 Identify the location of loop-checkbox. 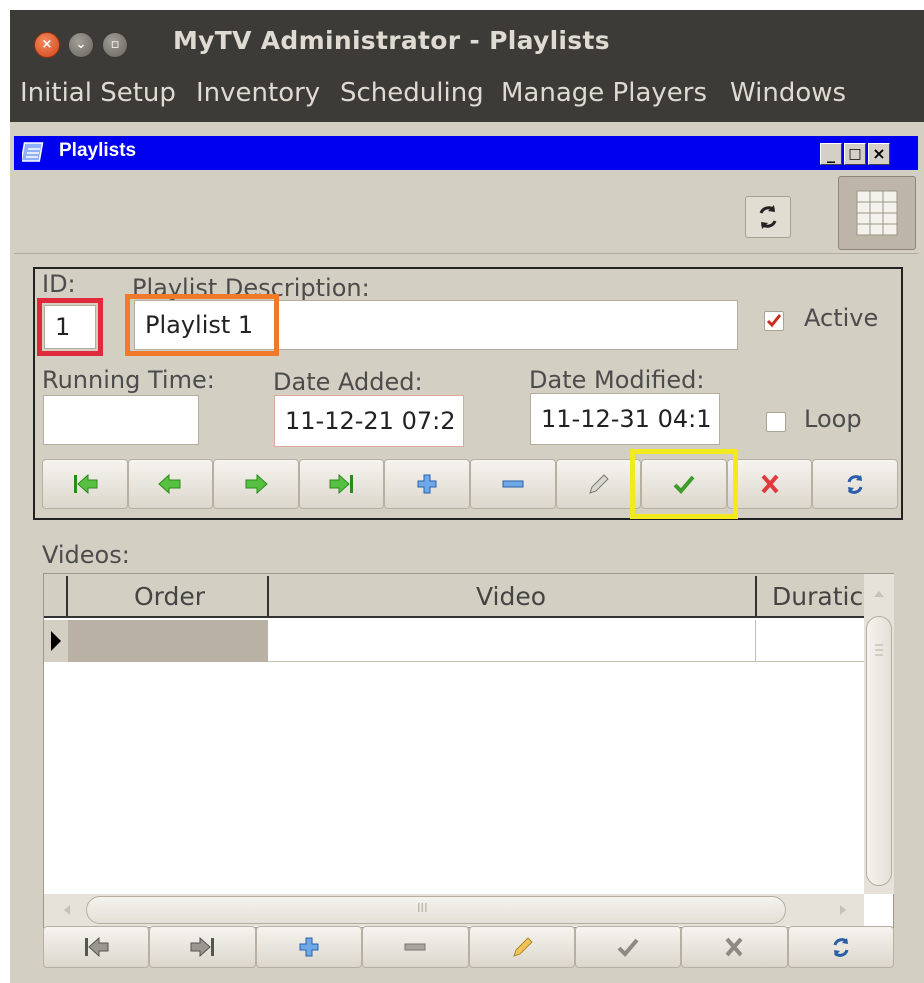
(776, 422).